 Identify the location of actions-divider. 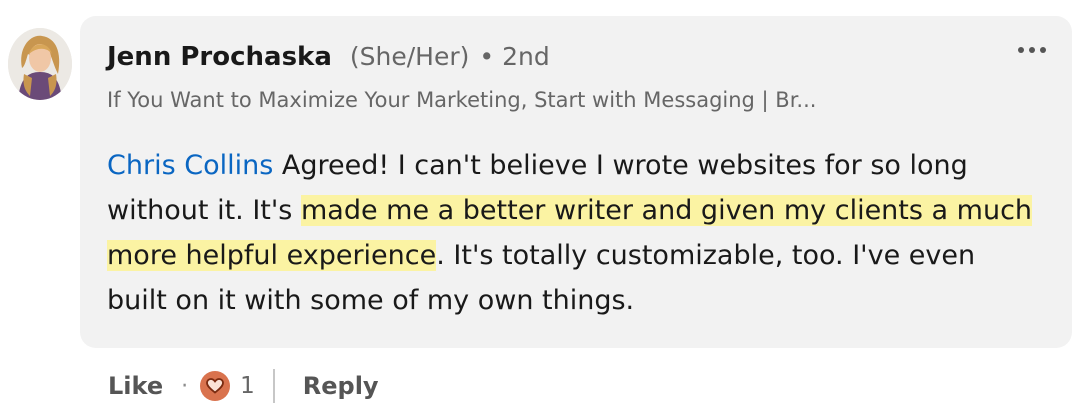
(273, 386).